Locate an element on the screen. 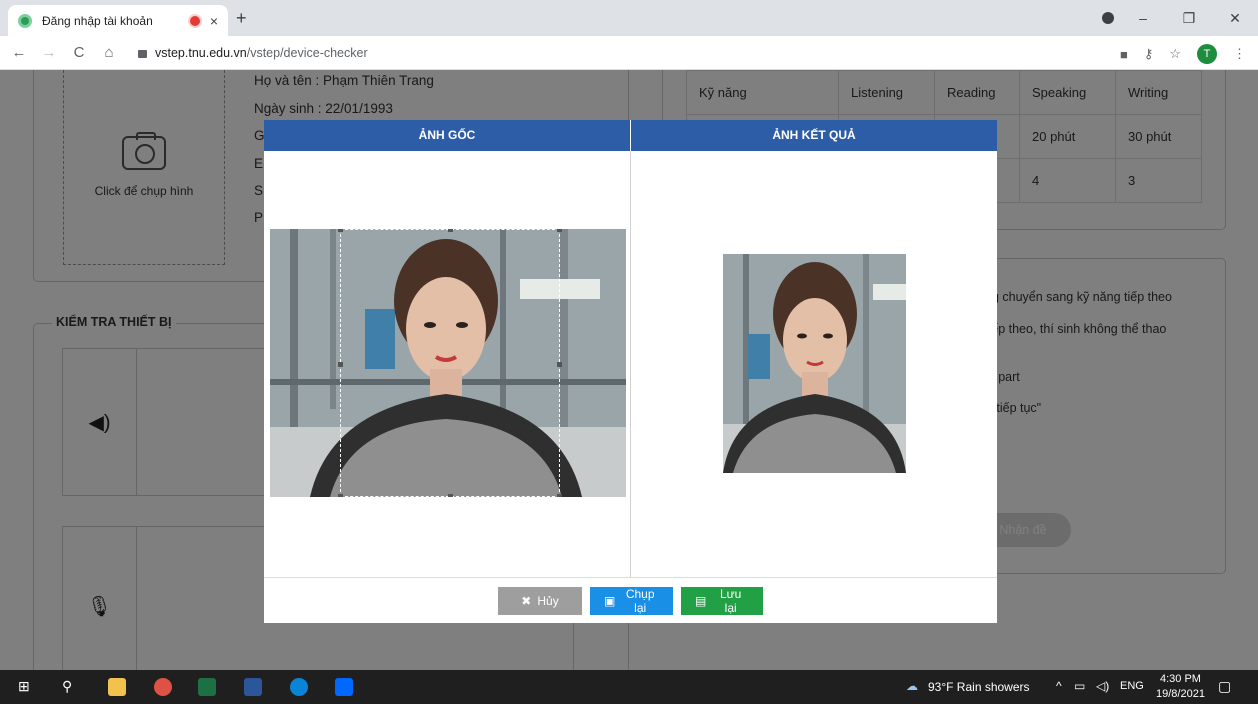  image-icon: ▣ is located at coordinates (610, 600).